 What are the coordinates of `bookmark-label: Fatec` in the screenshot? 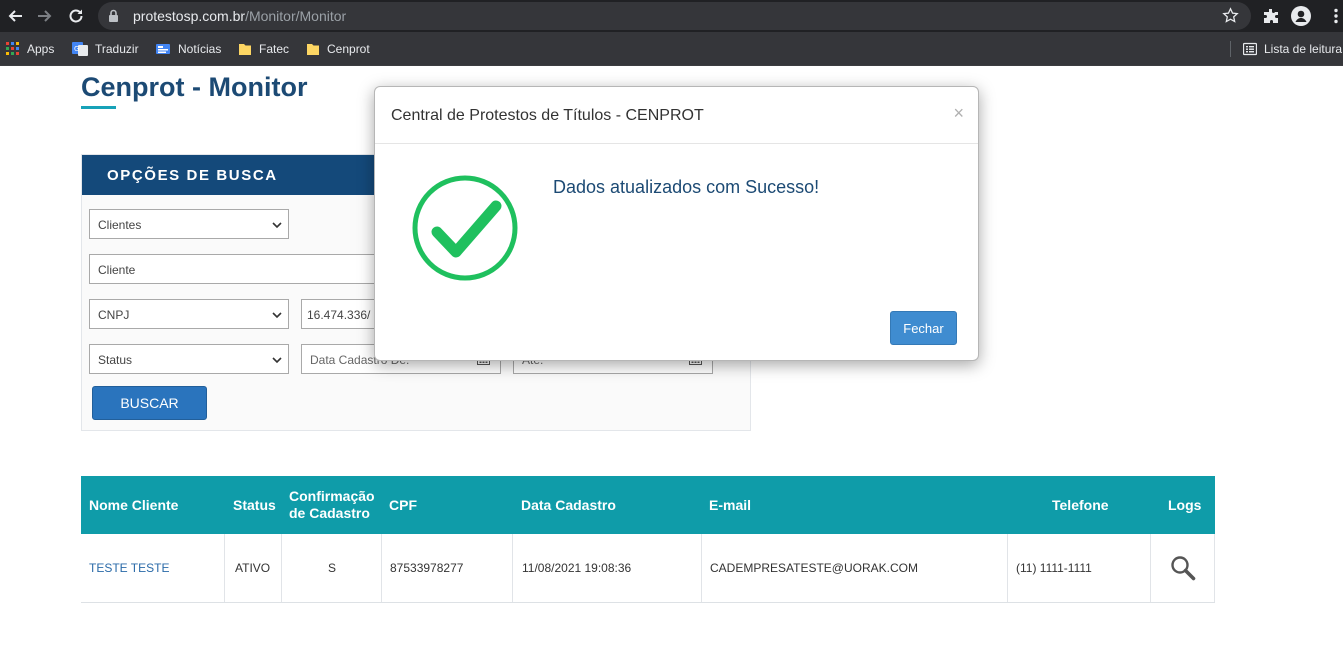 It's located at (274, 49).